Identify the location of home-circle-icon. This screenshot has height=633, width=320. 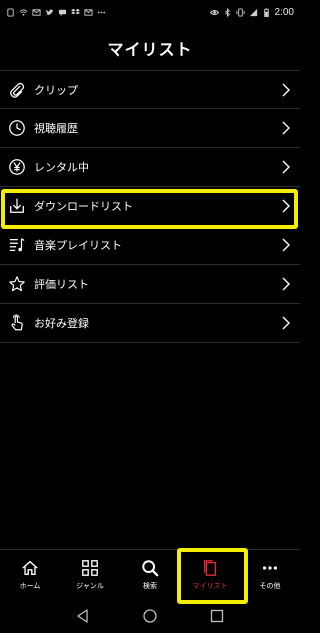
(150, 616).